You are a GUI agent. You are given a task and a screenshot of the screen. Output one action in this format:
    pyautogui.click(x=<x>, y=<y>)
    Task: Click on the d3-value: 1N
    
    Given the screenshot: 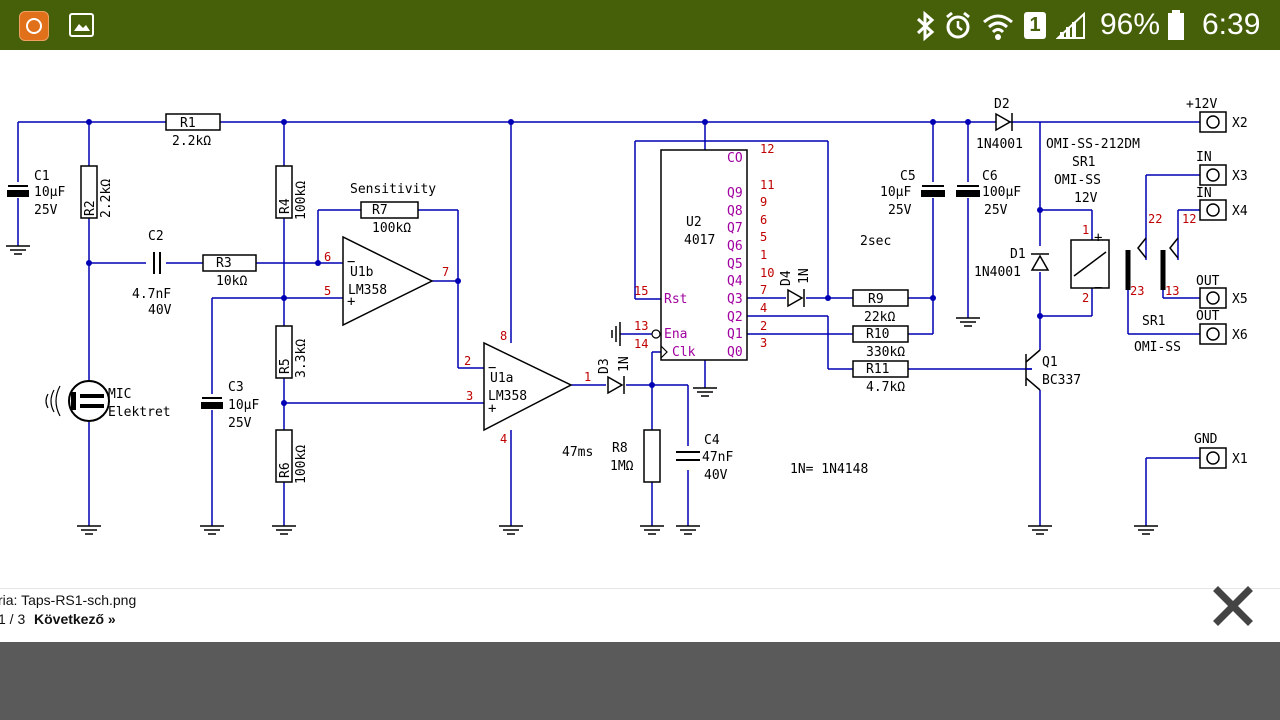 What is the action you would take?
    pyautogui.click(x=624, y=364)
    